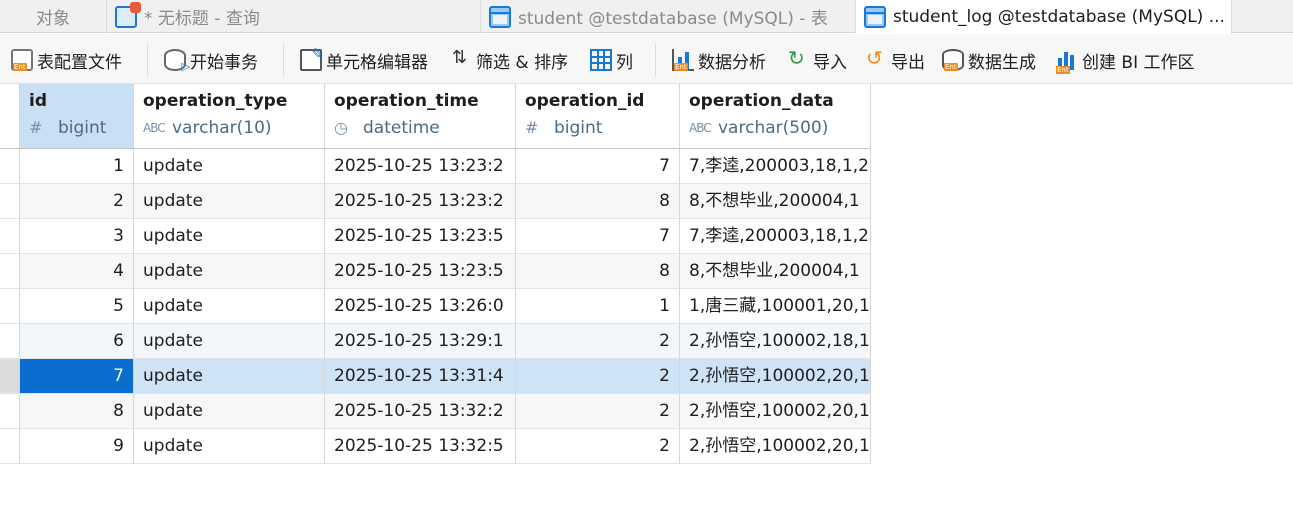  What do you see at coordinates (77, 236) in the screenshot?
I see `cell-id: 3` at bounding box center [77, 236].